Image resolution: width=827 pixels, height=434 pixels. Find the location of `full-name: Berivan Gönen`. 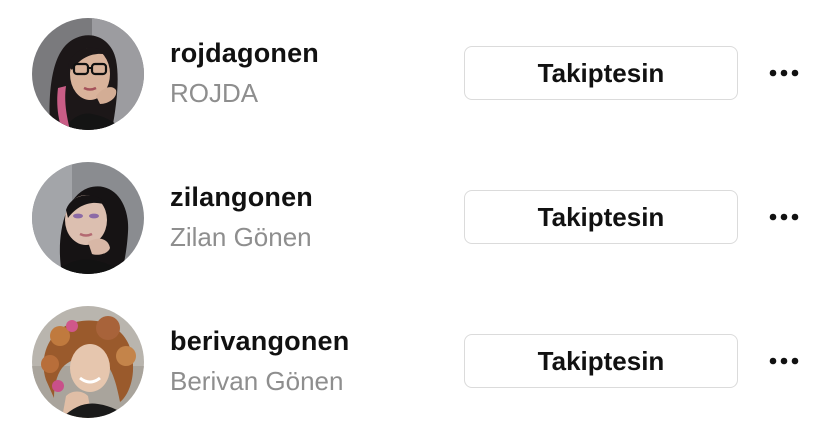

full-name: Berivan Gönen is located at coordinates (257, 381).